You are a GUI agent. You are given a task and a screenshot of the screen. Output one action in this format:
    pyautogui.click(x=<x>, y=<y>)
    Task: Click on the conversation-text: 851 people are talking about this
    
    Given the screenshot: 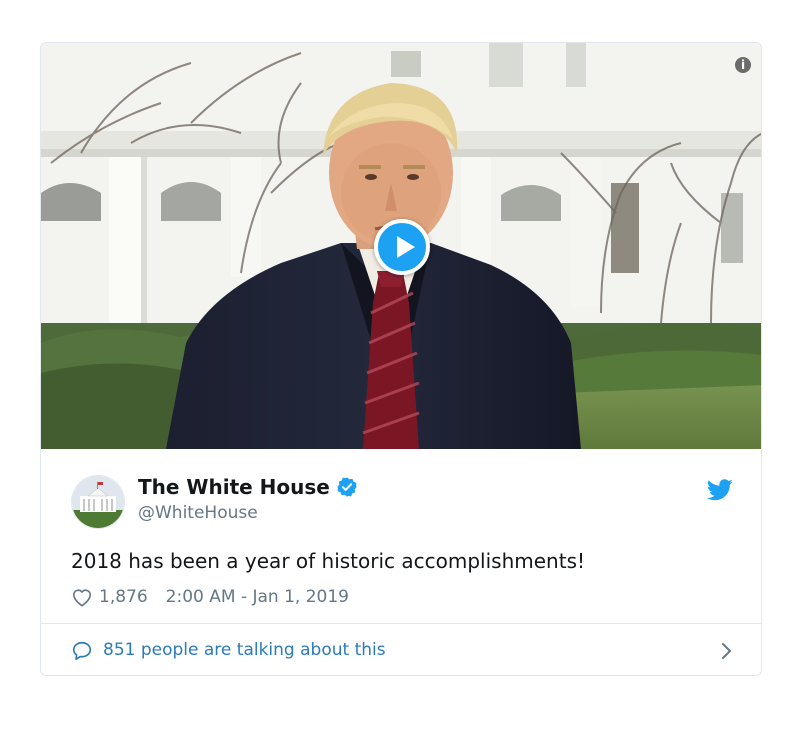 What is the action you would take?
    pyautogui.click(x=244, y=650)
    